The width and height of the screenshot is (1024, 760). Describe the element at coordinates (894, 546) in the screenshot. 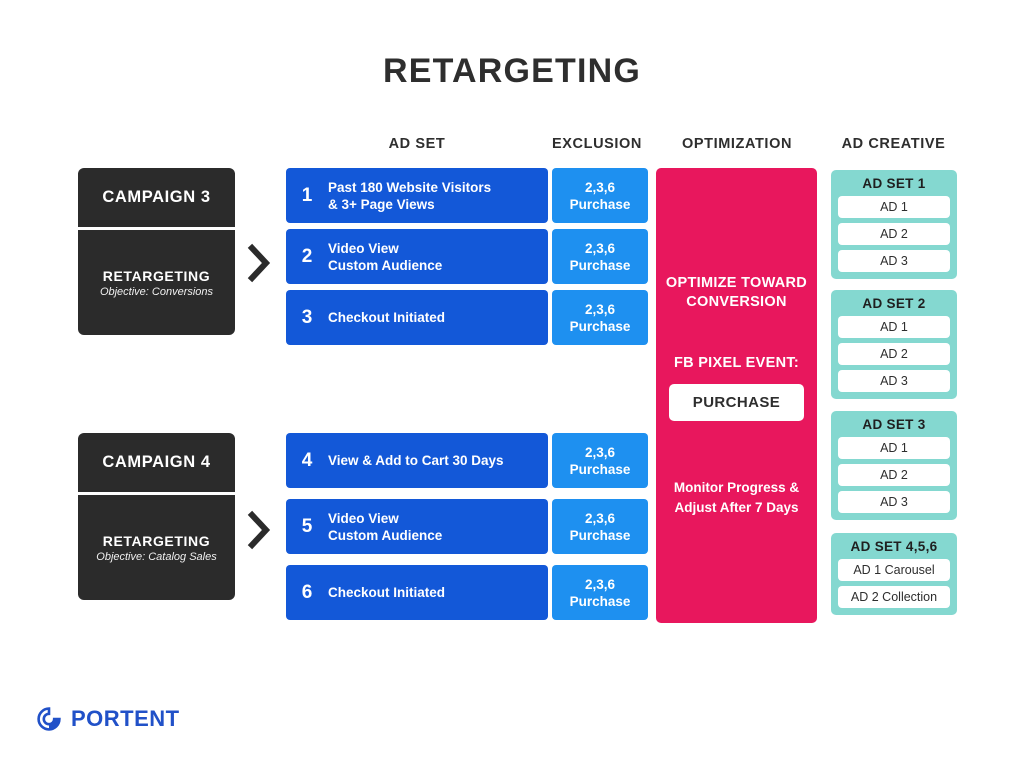

I see `ad-creative-group-title: AD SET 4,5,6` at that location.